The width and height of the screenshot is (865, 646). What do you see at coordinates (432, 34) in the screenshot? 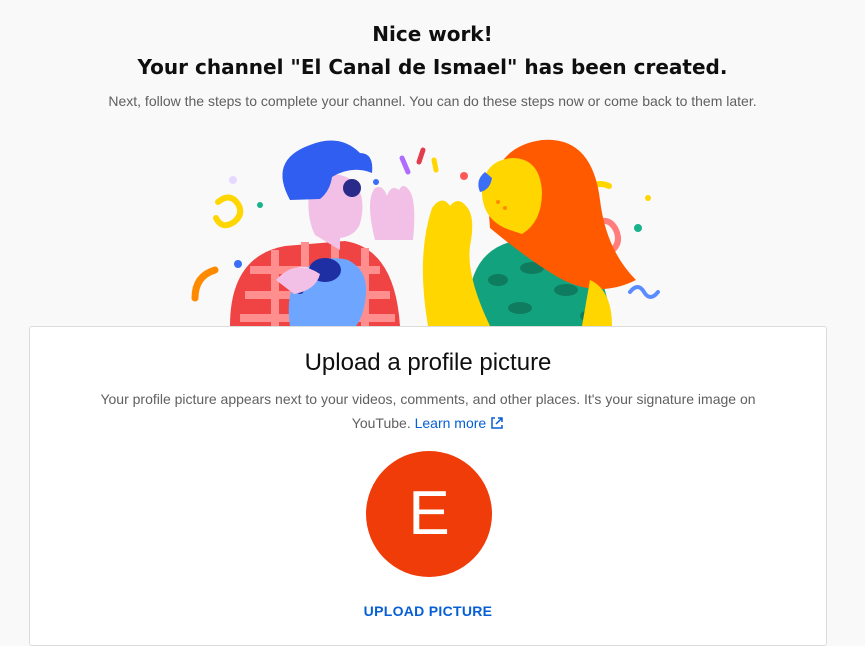
I see `page-title: Nice work!` at bounding box center [432, 34].